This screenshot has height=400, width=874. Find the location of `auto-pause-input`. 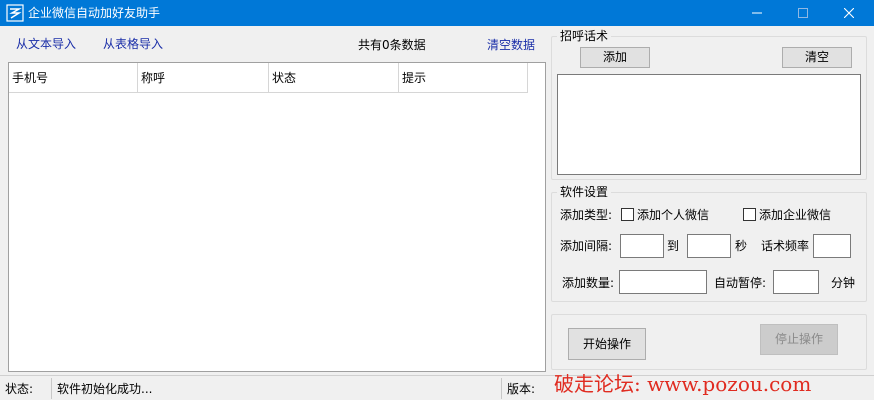

auto-pause-input is located at coordinates (796, 282).